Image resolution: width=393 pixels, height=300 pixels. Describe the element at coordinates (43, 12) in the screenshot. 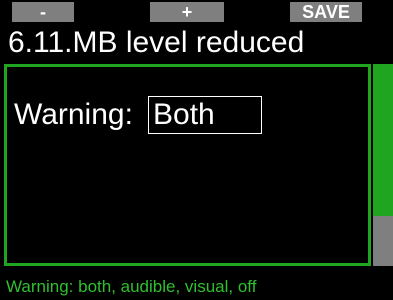

I see `minus-softkey: -` at that location.